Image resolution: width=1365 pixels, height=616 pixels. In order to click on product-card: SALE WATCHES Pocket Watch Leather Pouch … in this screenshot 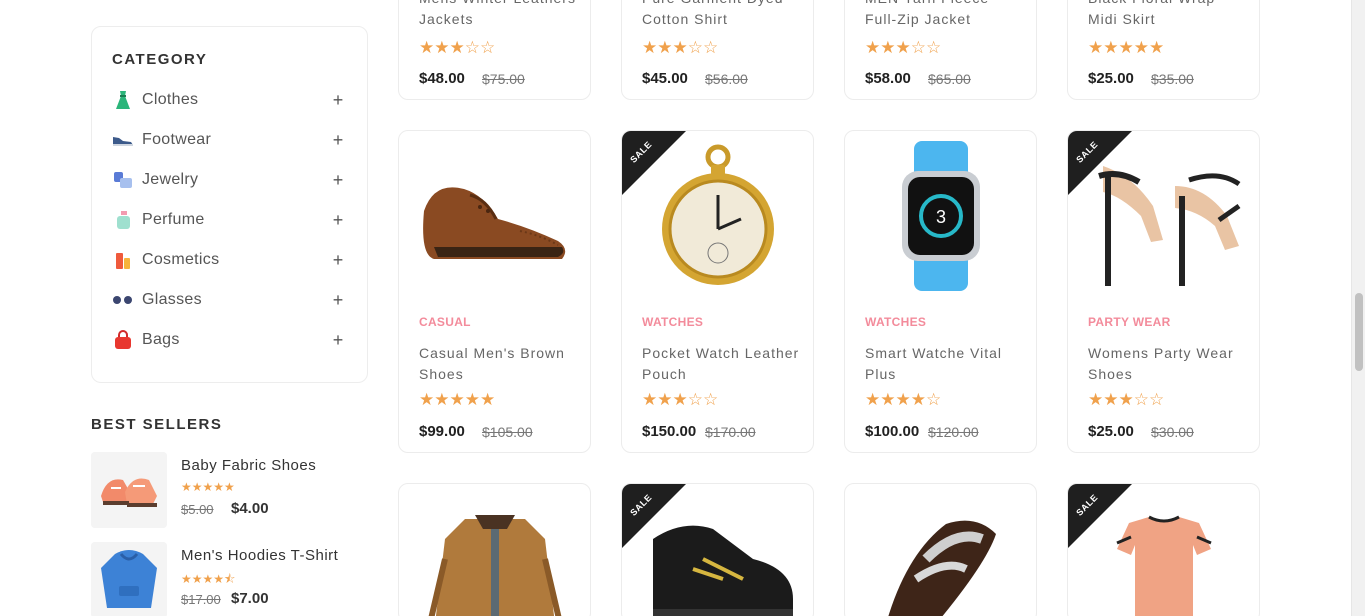, I will do `click(717, 291)`.